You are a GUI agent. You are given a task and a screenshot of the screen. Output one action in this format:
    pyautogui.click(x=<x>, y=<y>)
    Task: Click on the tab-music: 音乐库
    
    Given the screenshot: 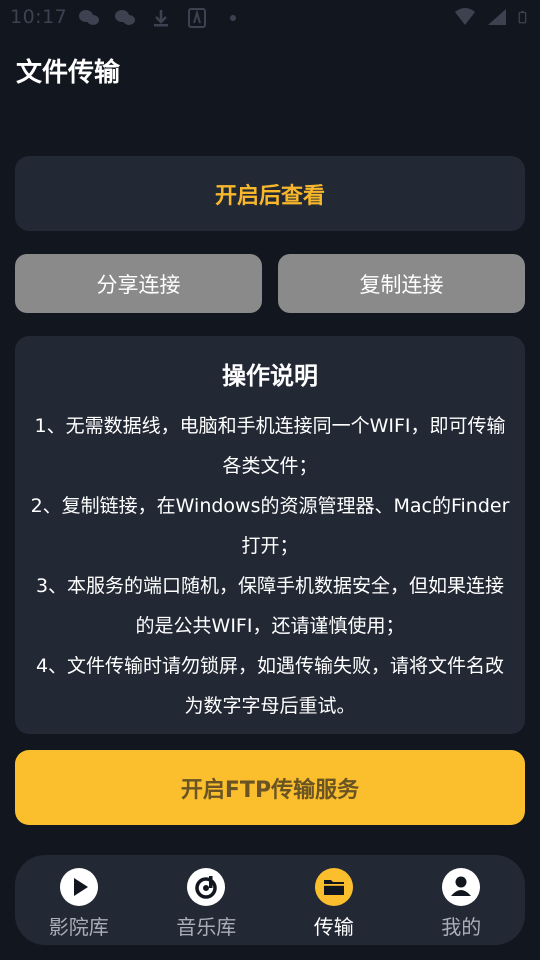 What is the action you would take?
    pyautogui.click(x=206, y=897)
    